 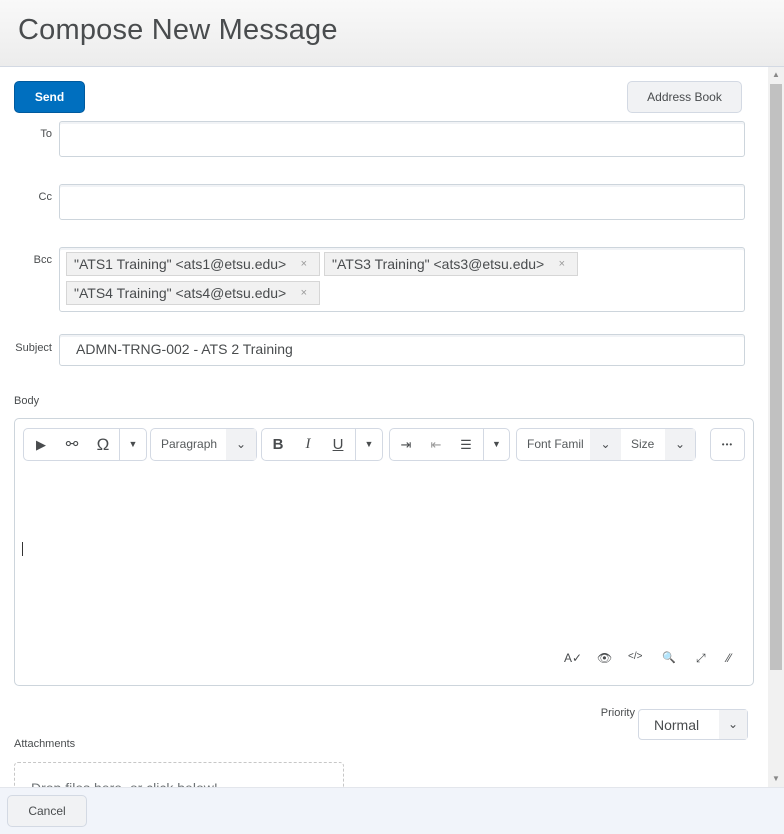 What do you see at coordinates (308, 444) in the screenshot?
I see `italic-button: I` at bounding box center [308, 444].